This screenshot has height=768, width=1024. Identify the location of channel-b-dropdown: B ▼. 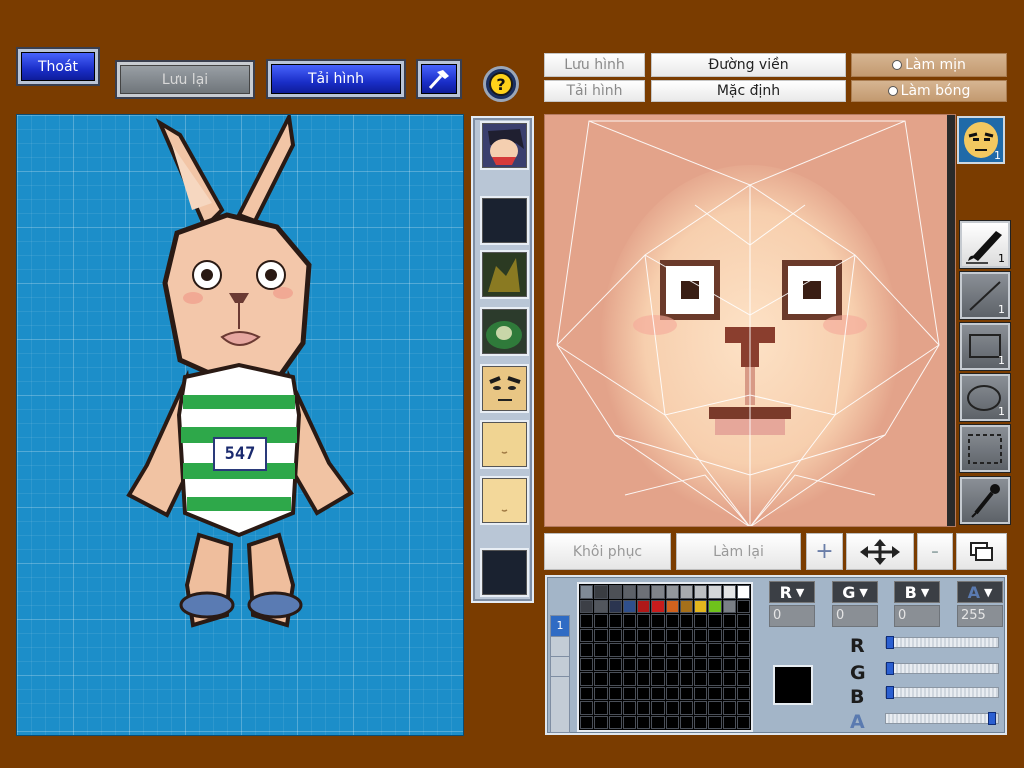
(917, 592).